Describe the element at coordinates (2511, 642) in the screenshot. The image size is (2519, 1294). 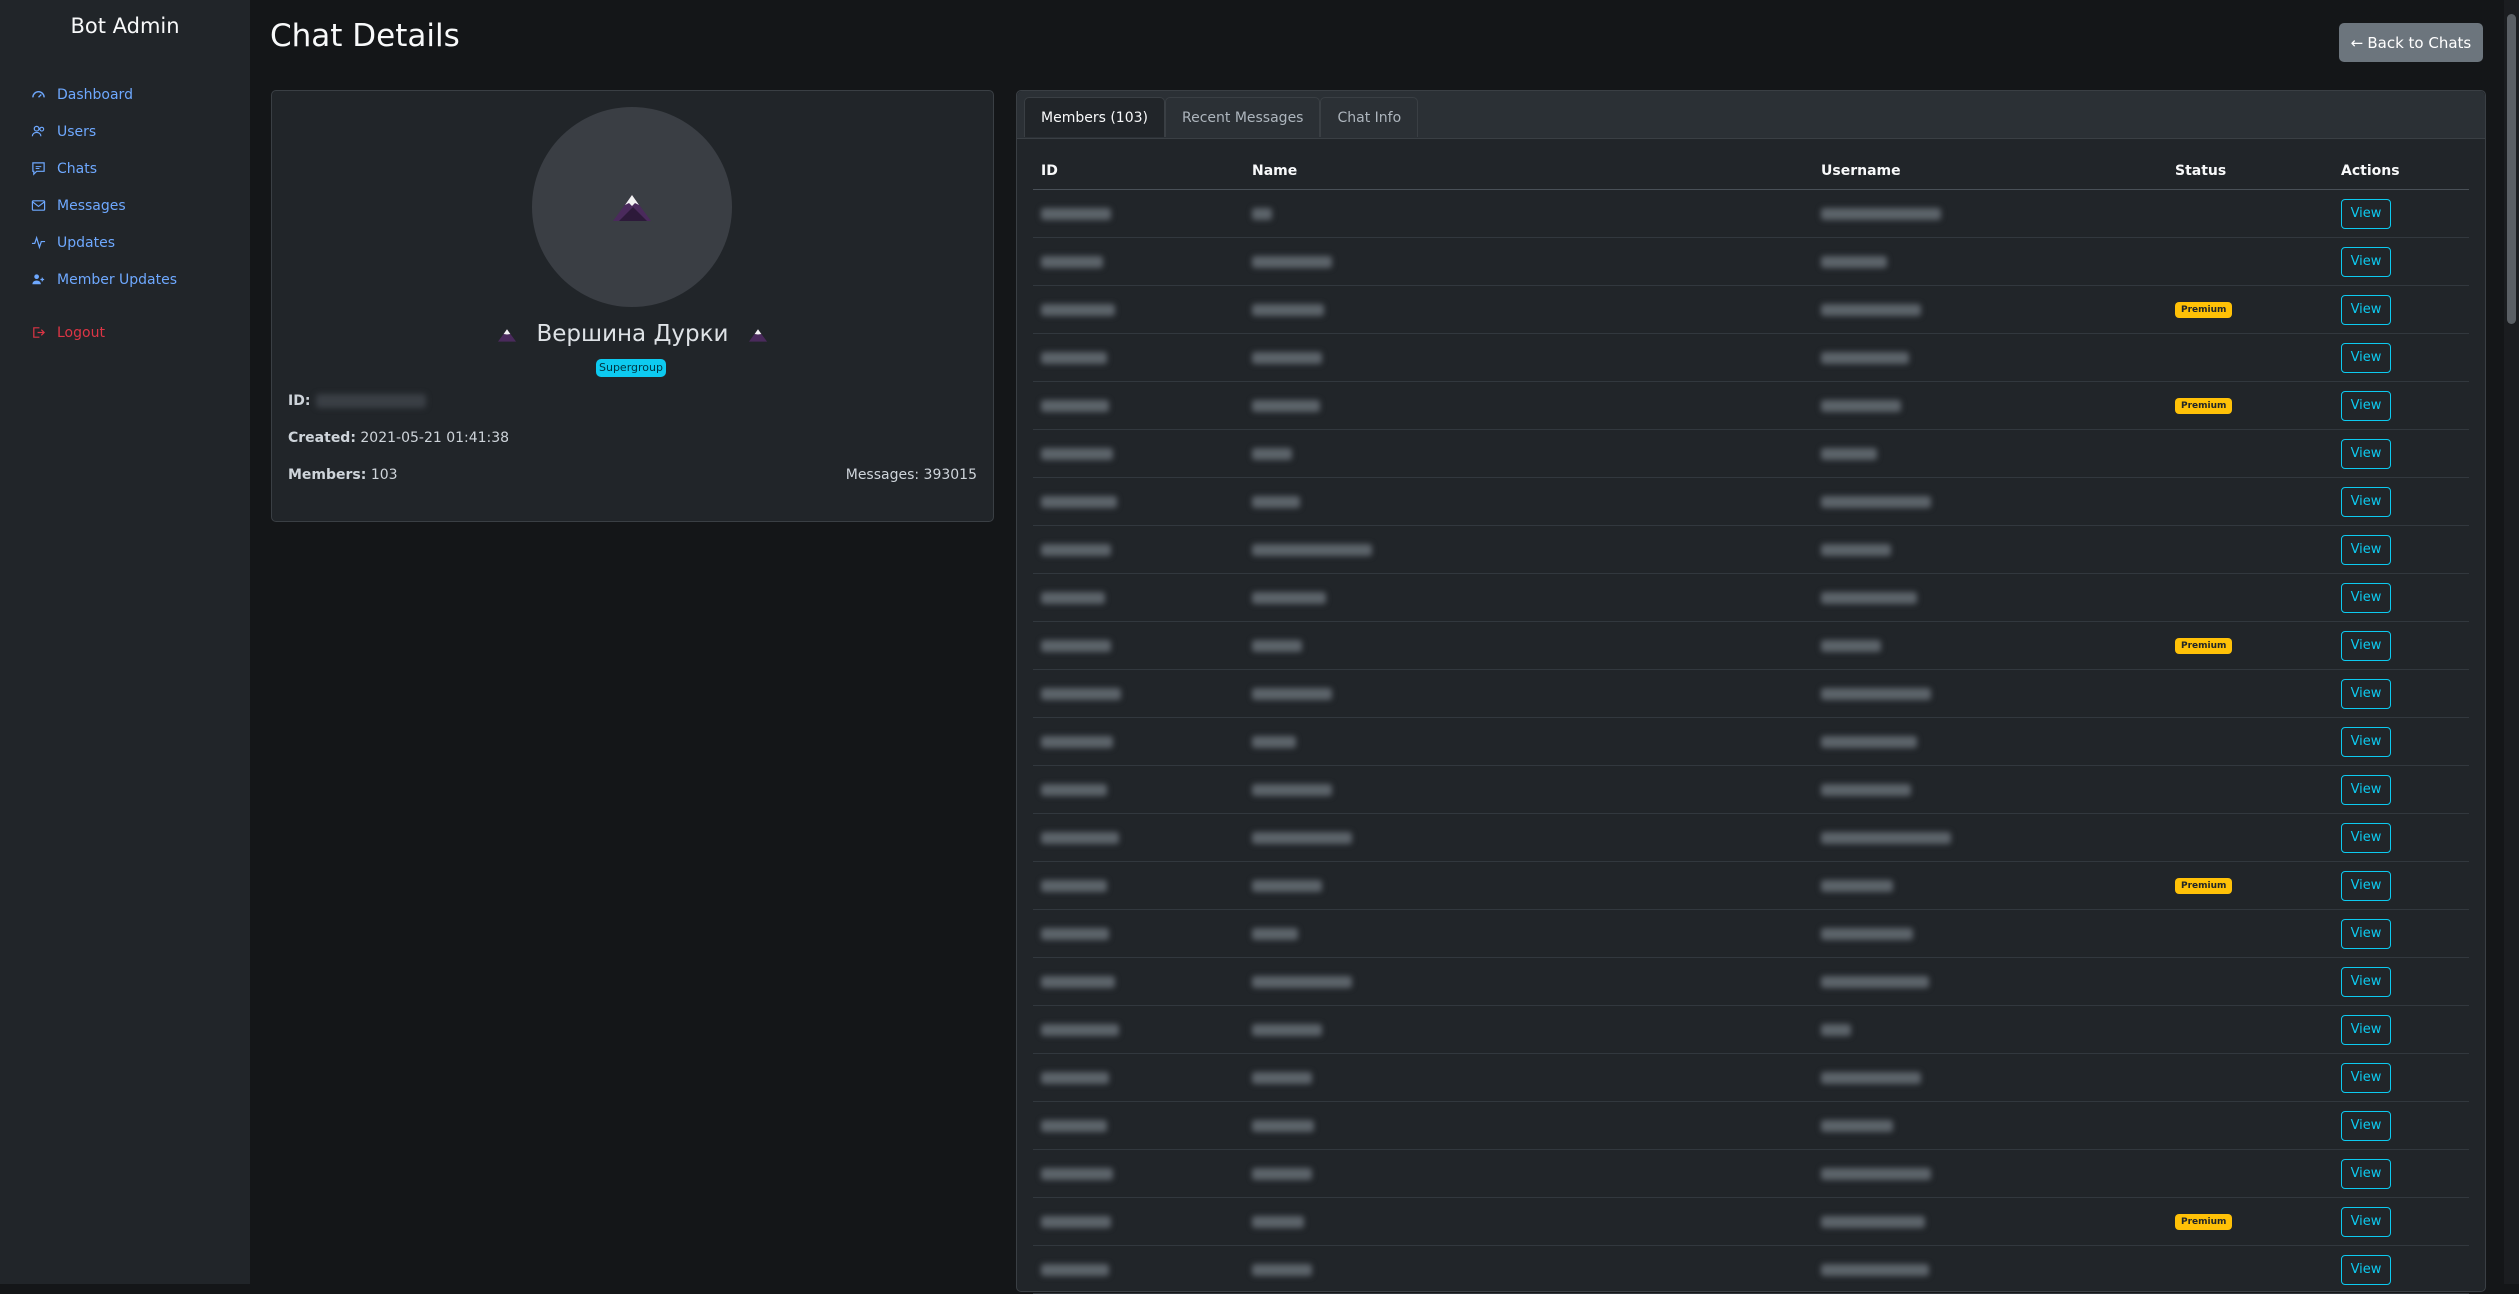
I see `page-scrollbar` at that location.